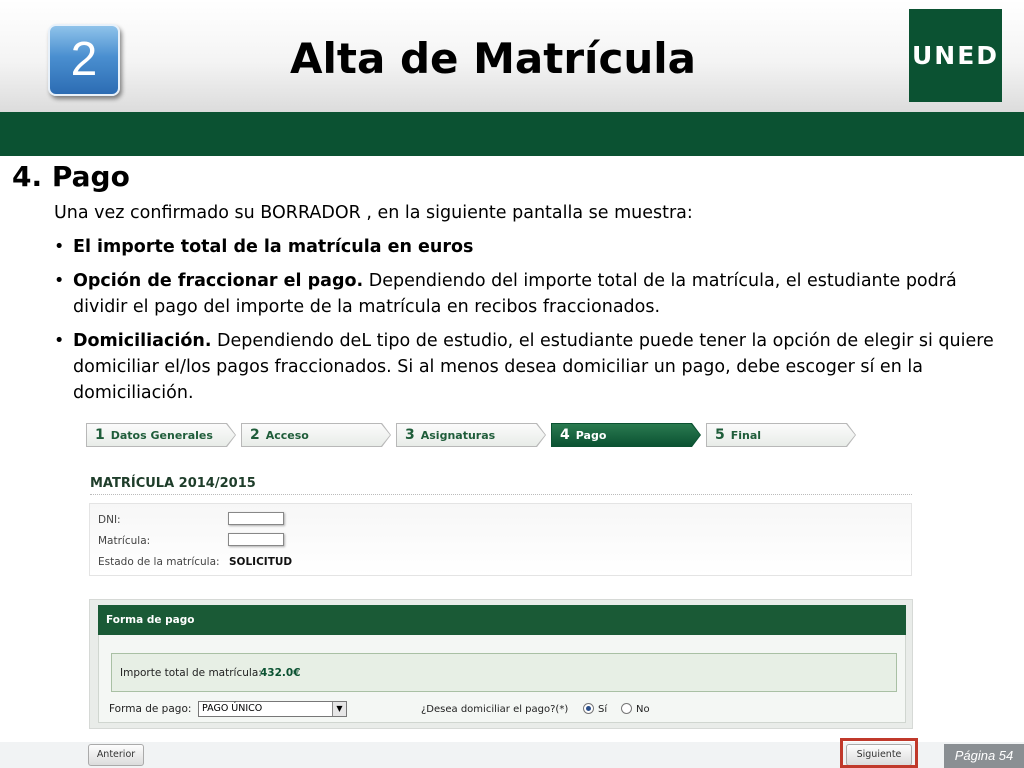 The image size is (1024, 768). Describe the element at coordinates (495, 709) in the screenshot. I see `domiciliar-label: ¿Desea domiciliar el pago?(*)` at that location.